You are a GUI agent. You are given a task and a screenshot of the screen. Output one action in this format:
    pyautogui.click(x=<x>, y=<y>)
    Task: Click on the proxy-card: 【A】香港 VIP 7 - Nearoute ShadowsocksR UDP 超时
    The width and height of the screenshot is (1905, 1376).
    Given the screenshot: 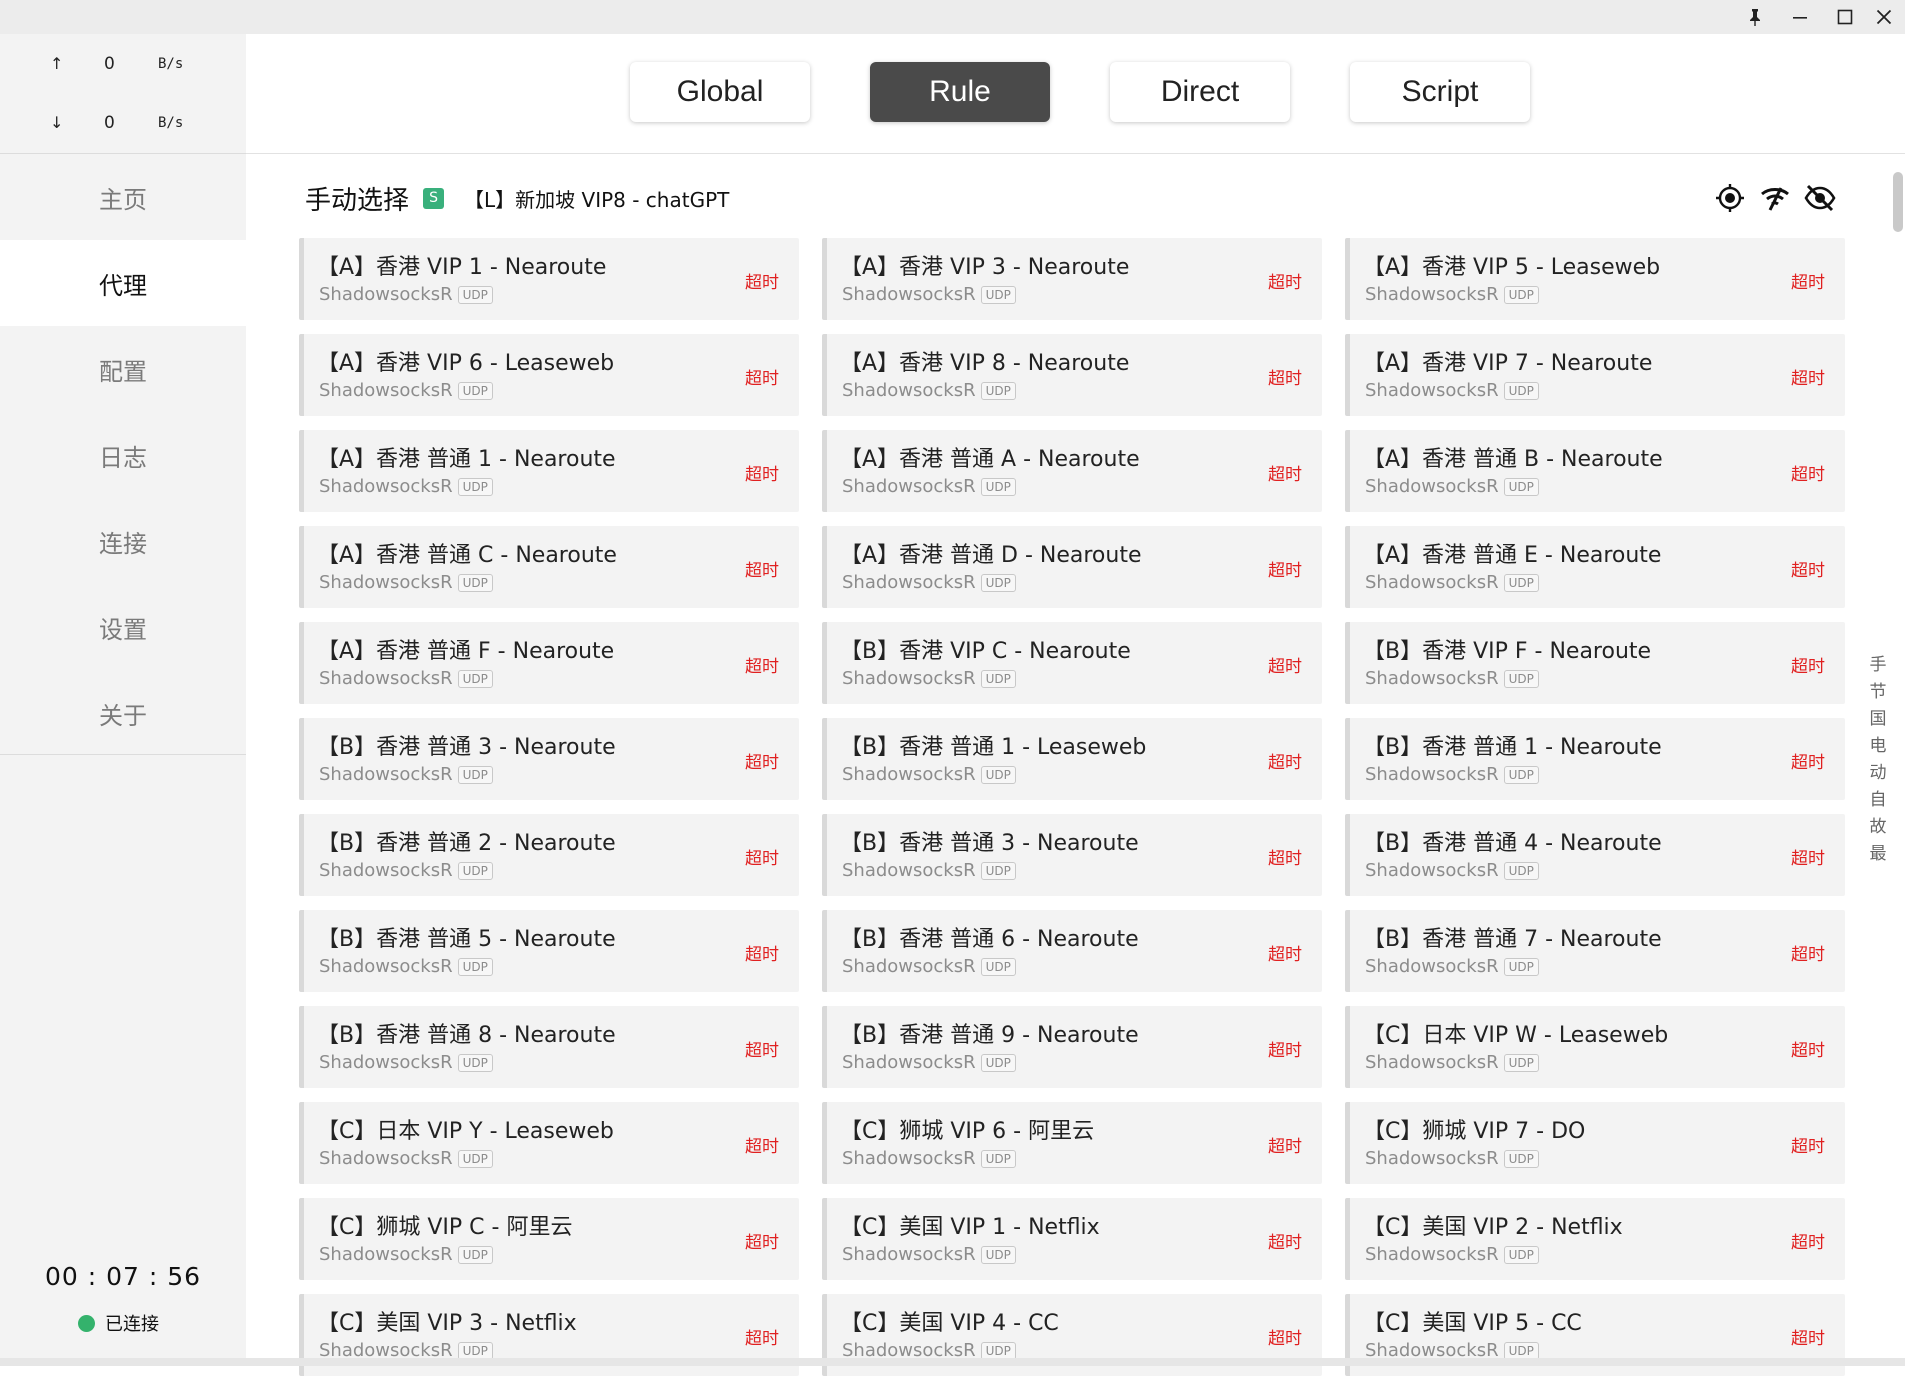 What is the action you would take?
    pyautogui.click(x=1595, y=375)
    